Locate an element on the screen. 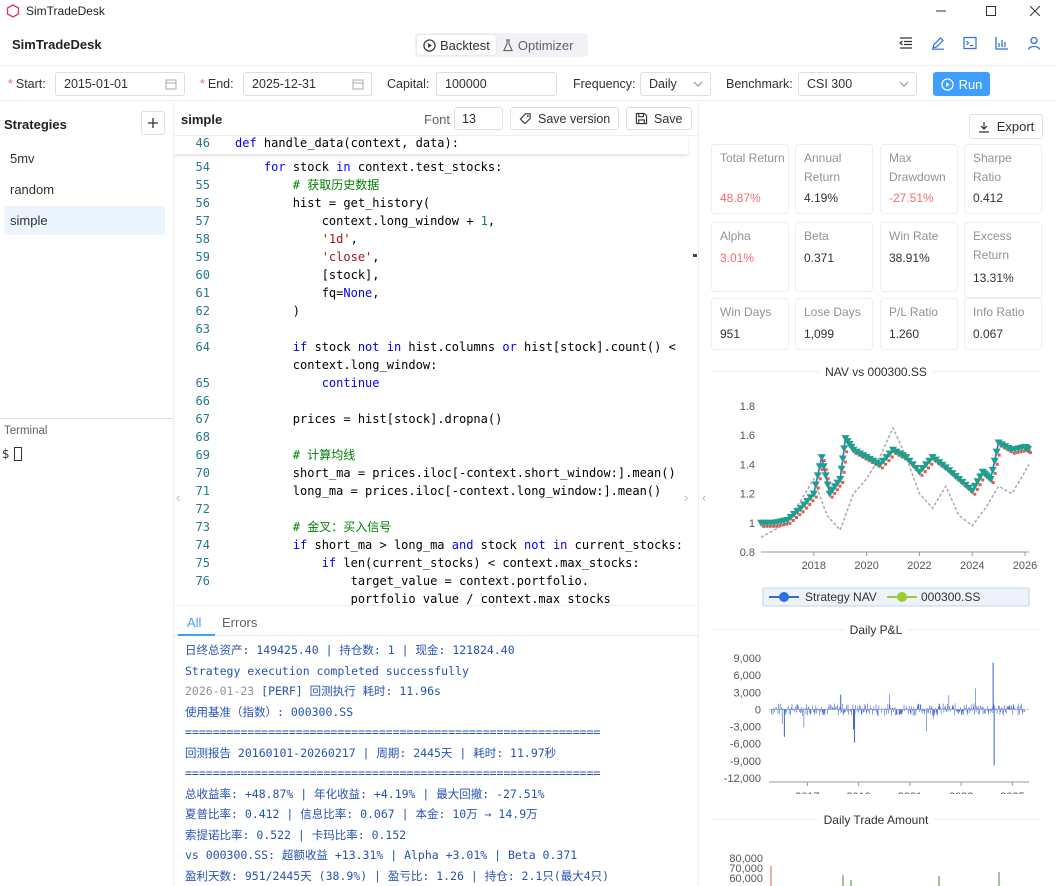 This screenshot has width=1056, height=886. maximize-button is located at coordinates (991, 11).